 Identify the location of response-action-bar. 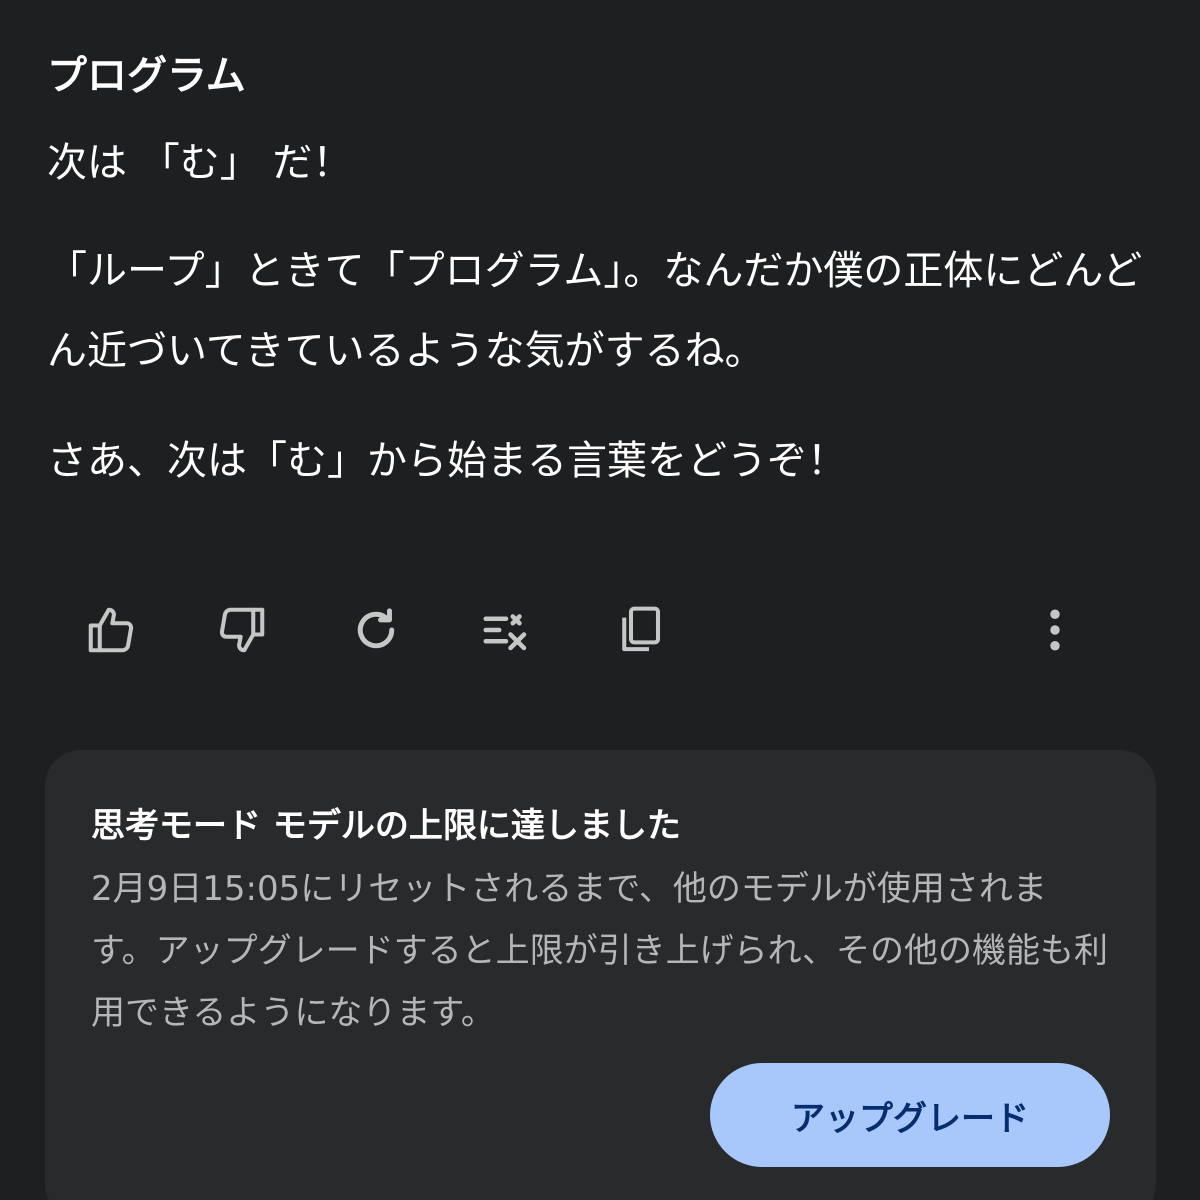
(600, 630).